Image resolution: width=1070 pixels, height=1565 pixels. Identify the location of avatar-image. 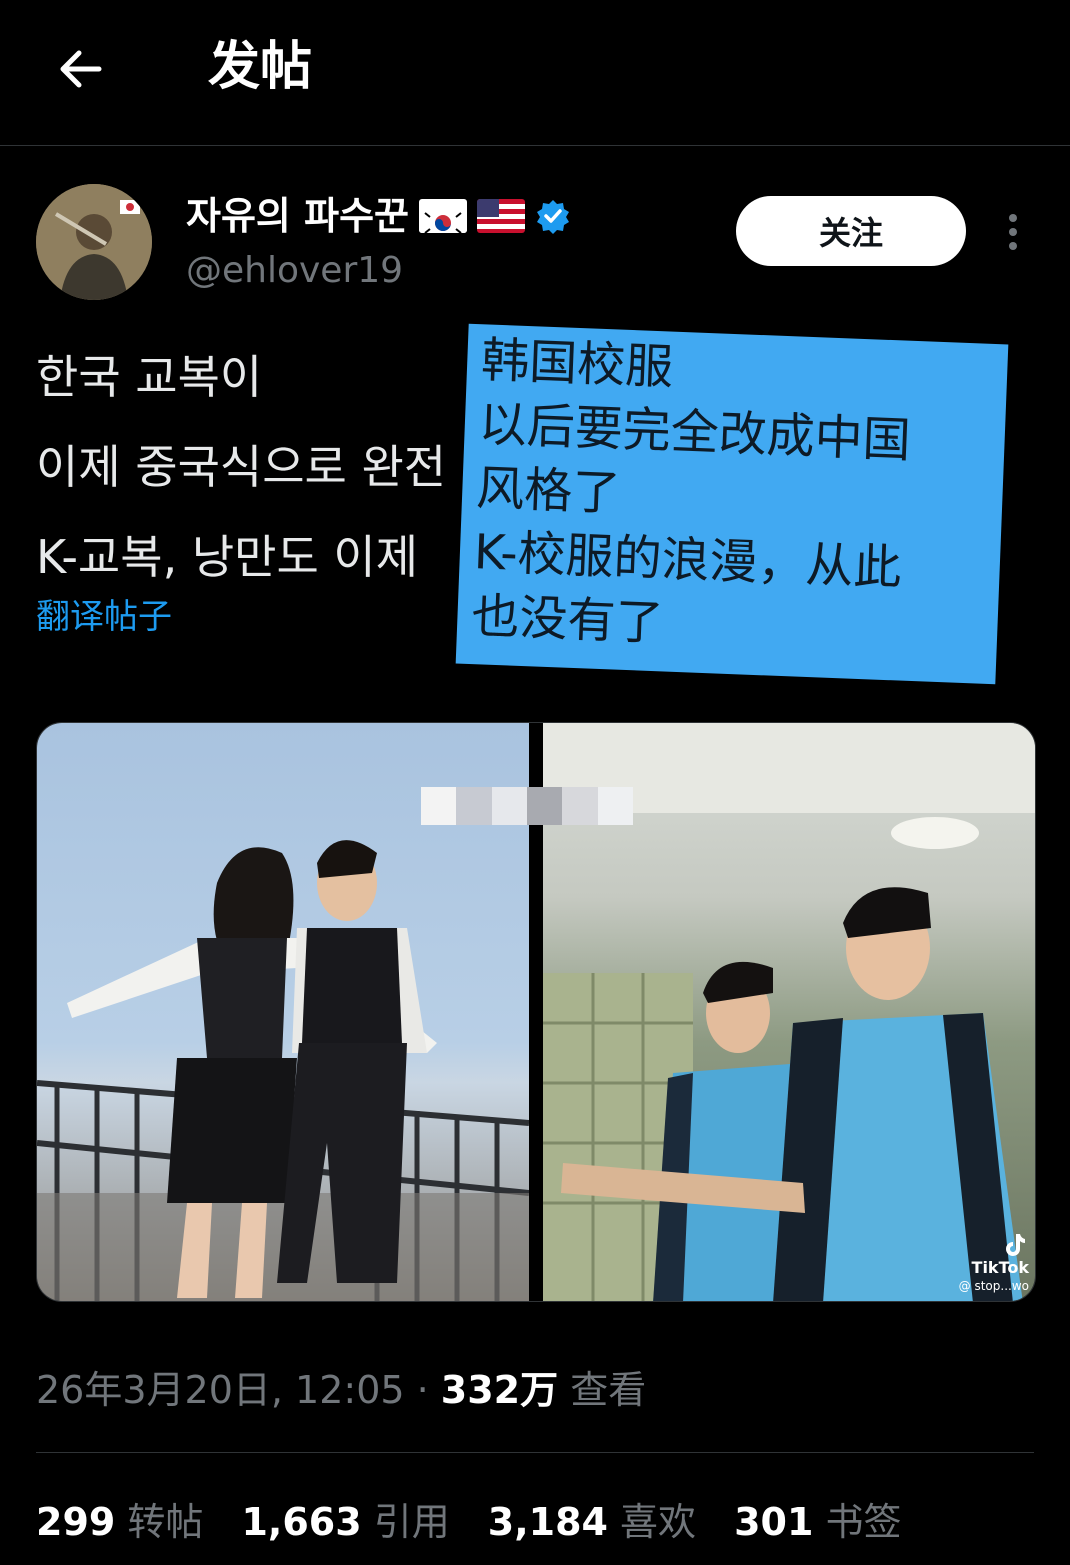
(94, 242).